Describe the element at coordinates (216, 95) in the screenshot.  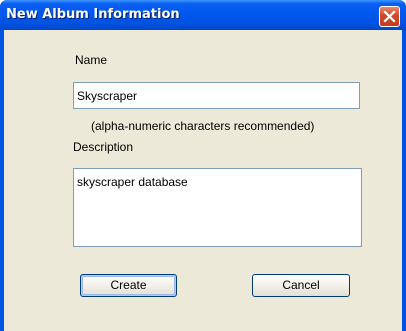
I see `name-input` at that location.